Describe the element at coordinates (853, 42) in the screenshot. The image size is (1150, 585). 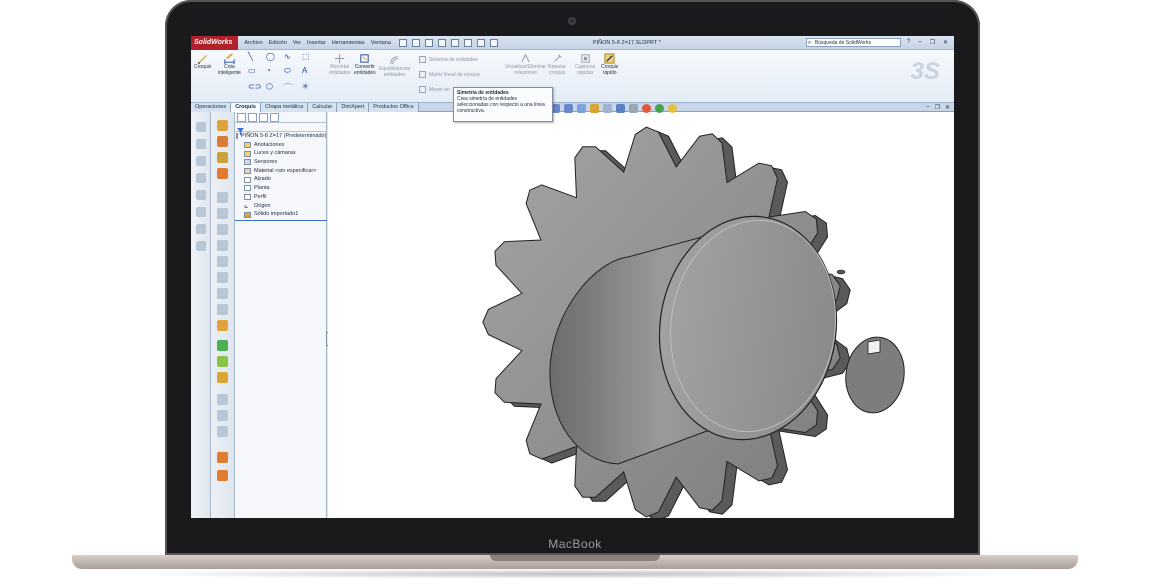
I see `search-input: ⌕ Búsqueda de SolidWorks` at that location.